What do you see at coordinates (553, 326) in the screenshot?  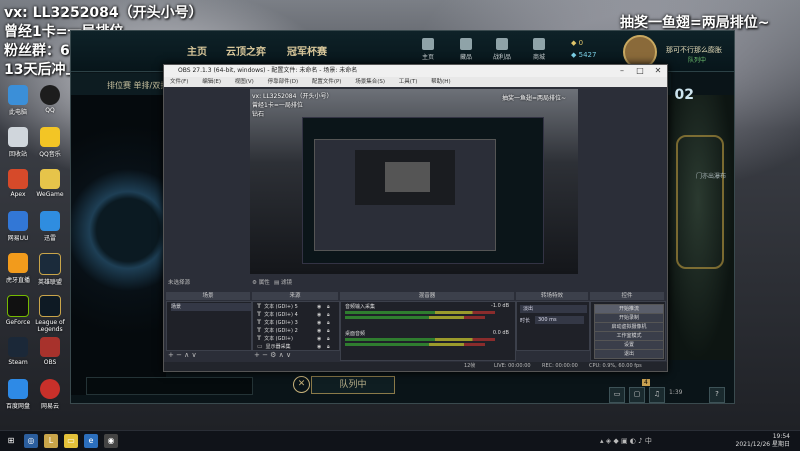 I see `transitions-panel: 淡出 时长 300 ms` at bounding box center [553, 326].